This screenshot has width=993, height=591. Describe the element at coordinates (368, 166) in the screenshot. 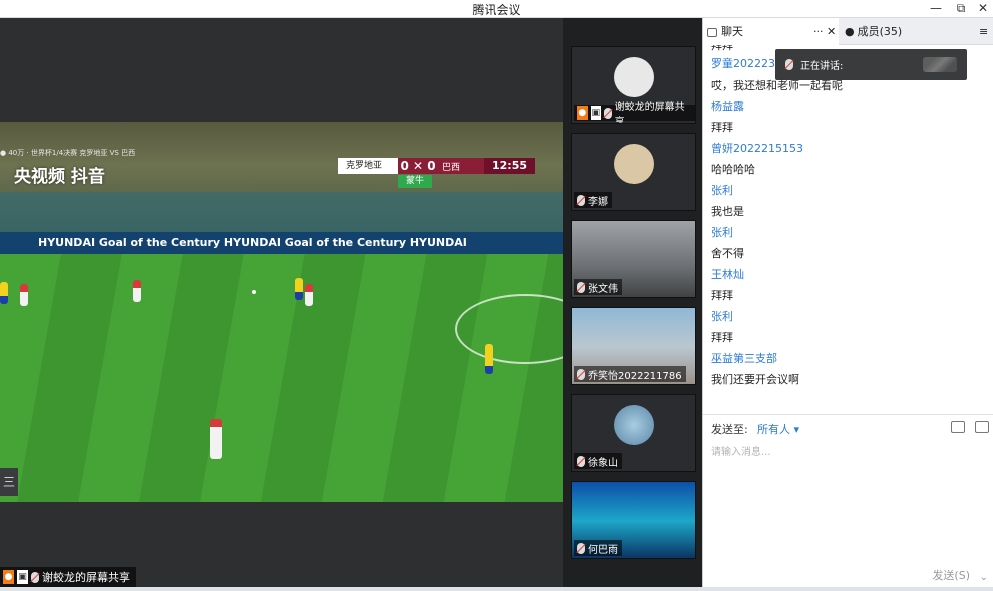

I see `team1-name: 克罗地亚` at that location.